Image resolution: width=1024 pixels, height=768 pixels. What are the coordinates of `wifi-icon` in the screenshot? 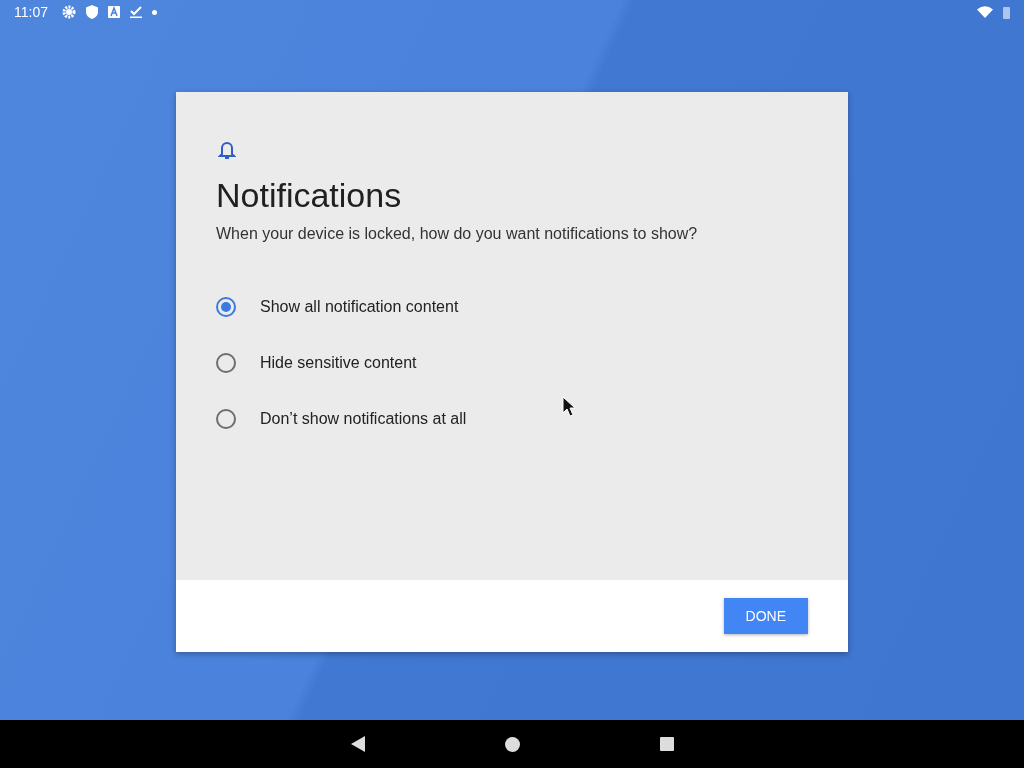 It's located at (985, 12).